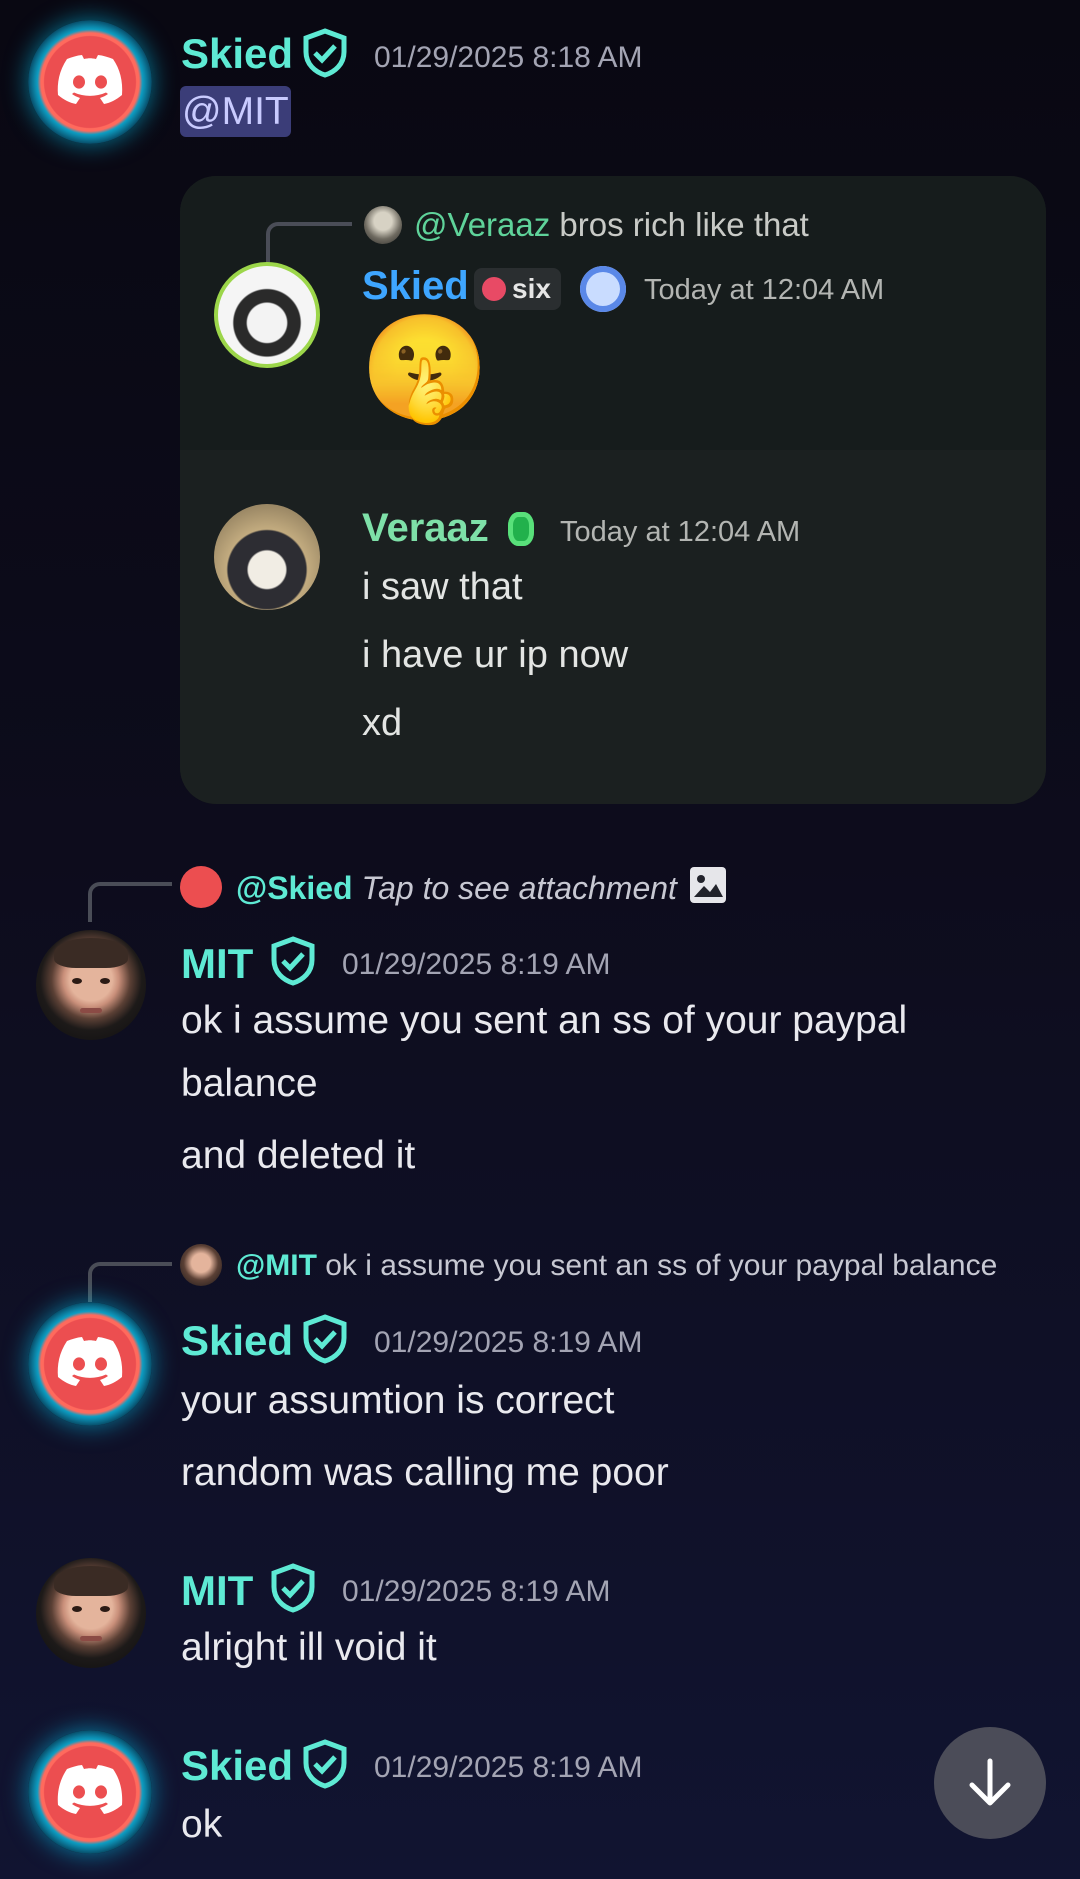  I want to click on timestamp: 01/29/2025 8:18 AM, so click(508, 57).